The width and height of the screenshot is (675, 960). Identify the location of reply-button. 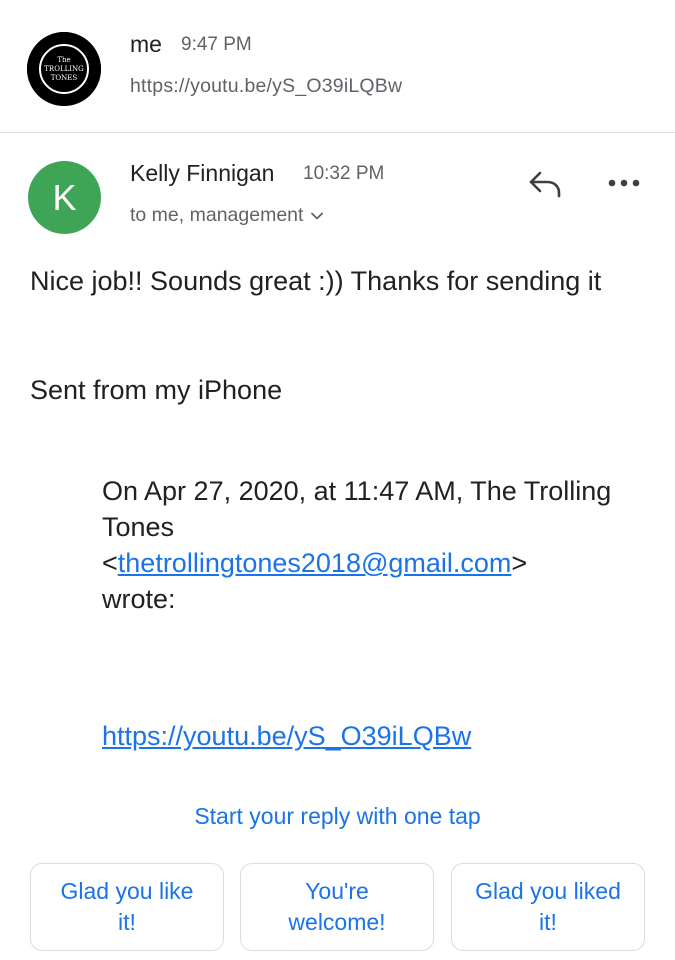
(545, 184).